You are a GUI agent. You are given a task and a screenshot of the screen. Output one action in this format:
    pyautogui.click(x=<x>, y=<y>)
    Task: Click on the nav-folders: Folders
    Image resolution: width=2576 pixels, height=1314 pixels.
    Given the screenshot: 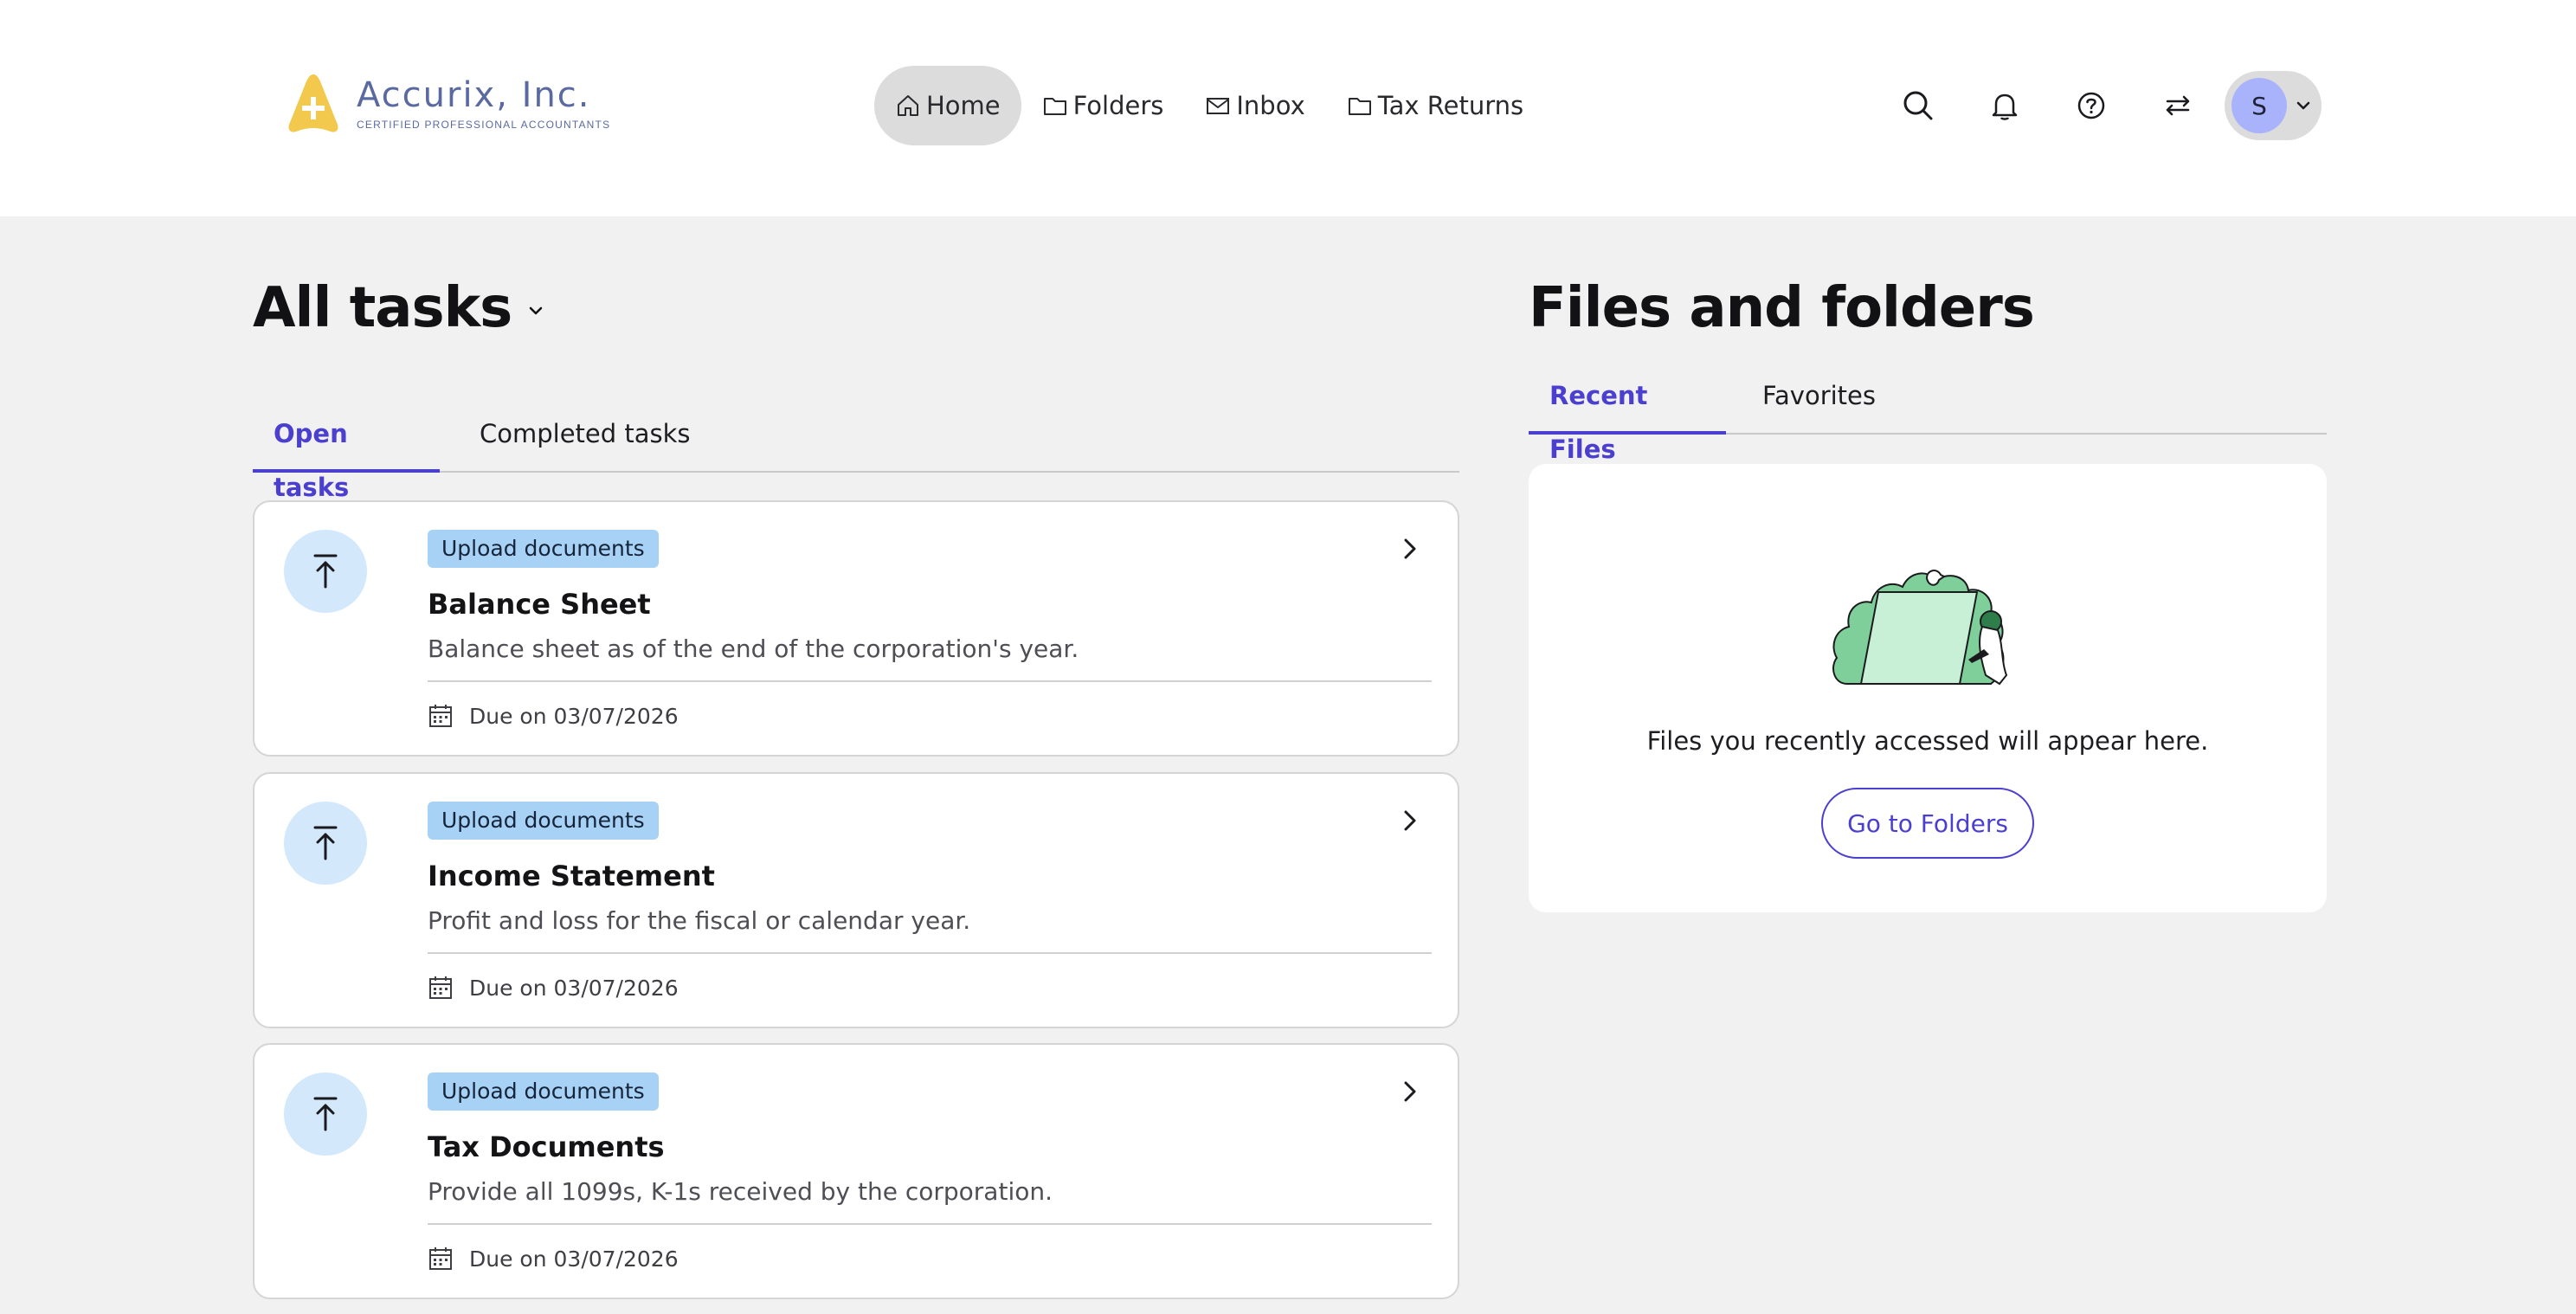 What is the action you would take?
    pyautogui.click(x=1103, y=106)
    